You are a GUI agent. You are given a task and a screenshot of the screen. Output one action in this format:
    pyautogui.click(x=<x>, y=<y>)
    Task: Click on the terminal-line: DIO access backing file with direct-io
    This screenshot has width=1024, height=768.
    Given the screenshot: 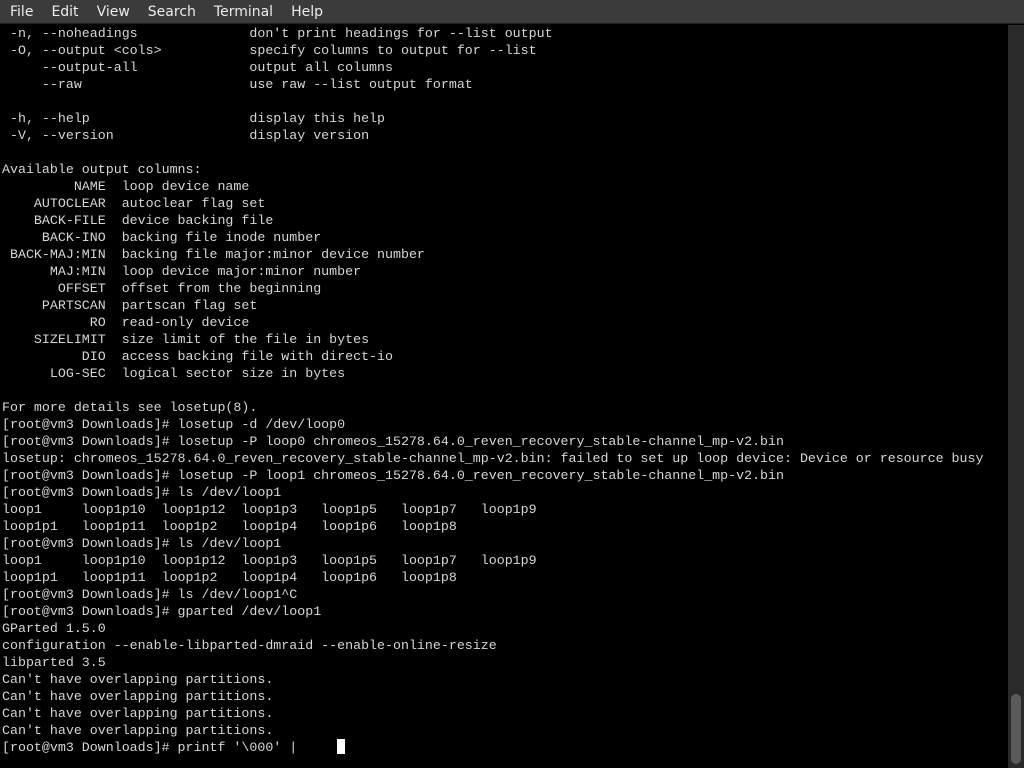 What is the action you would take?
    pyautogui.click(x=197, y=356)
    